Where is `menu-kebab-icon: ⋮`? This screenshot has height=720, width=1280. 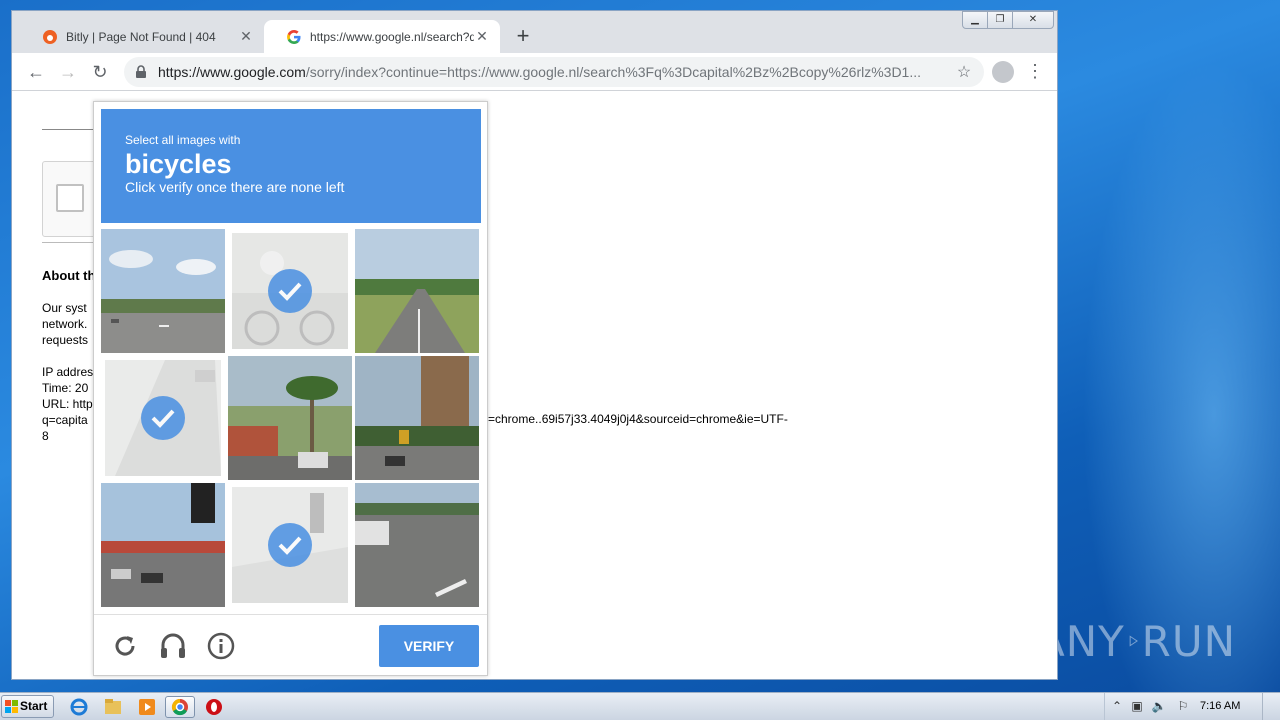 menu-kebab-icon: ⋮ is located at coordinates (1035, 72).